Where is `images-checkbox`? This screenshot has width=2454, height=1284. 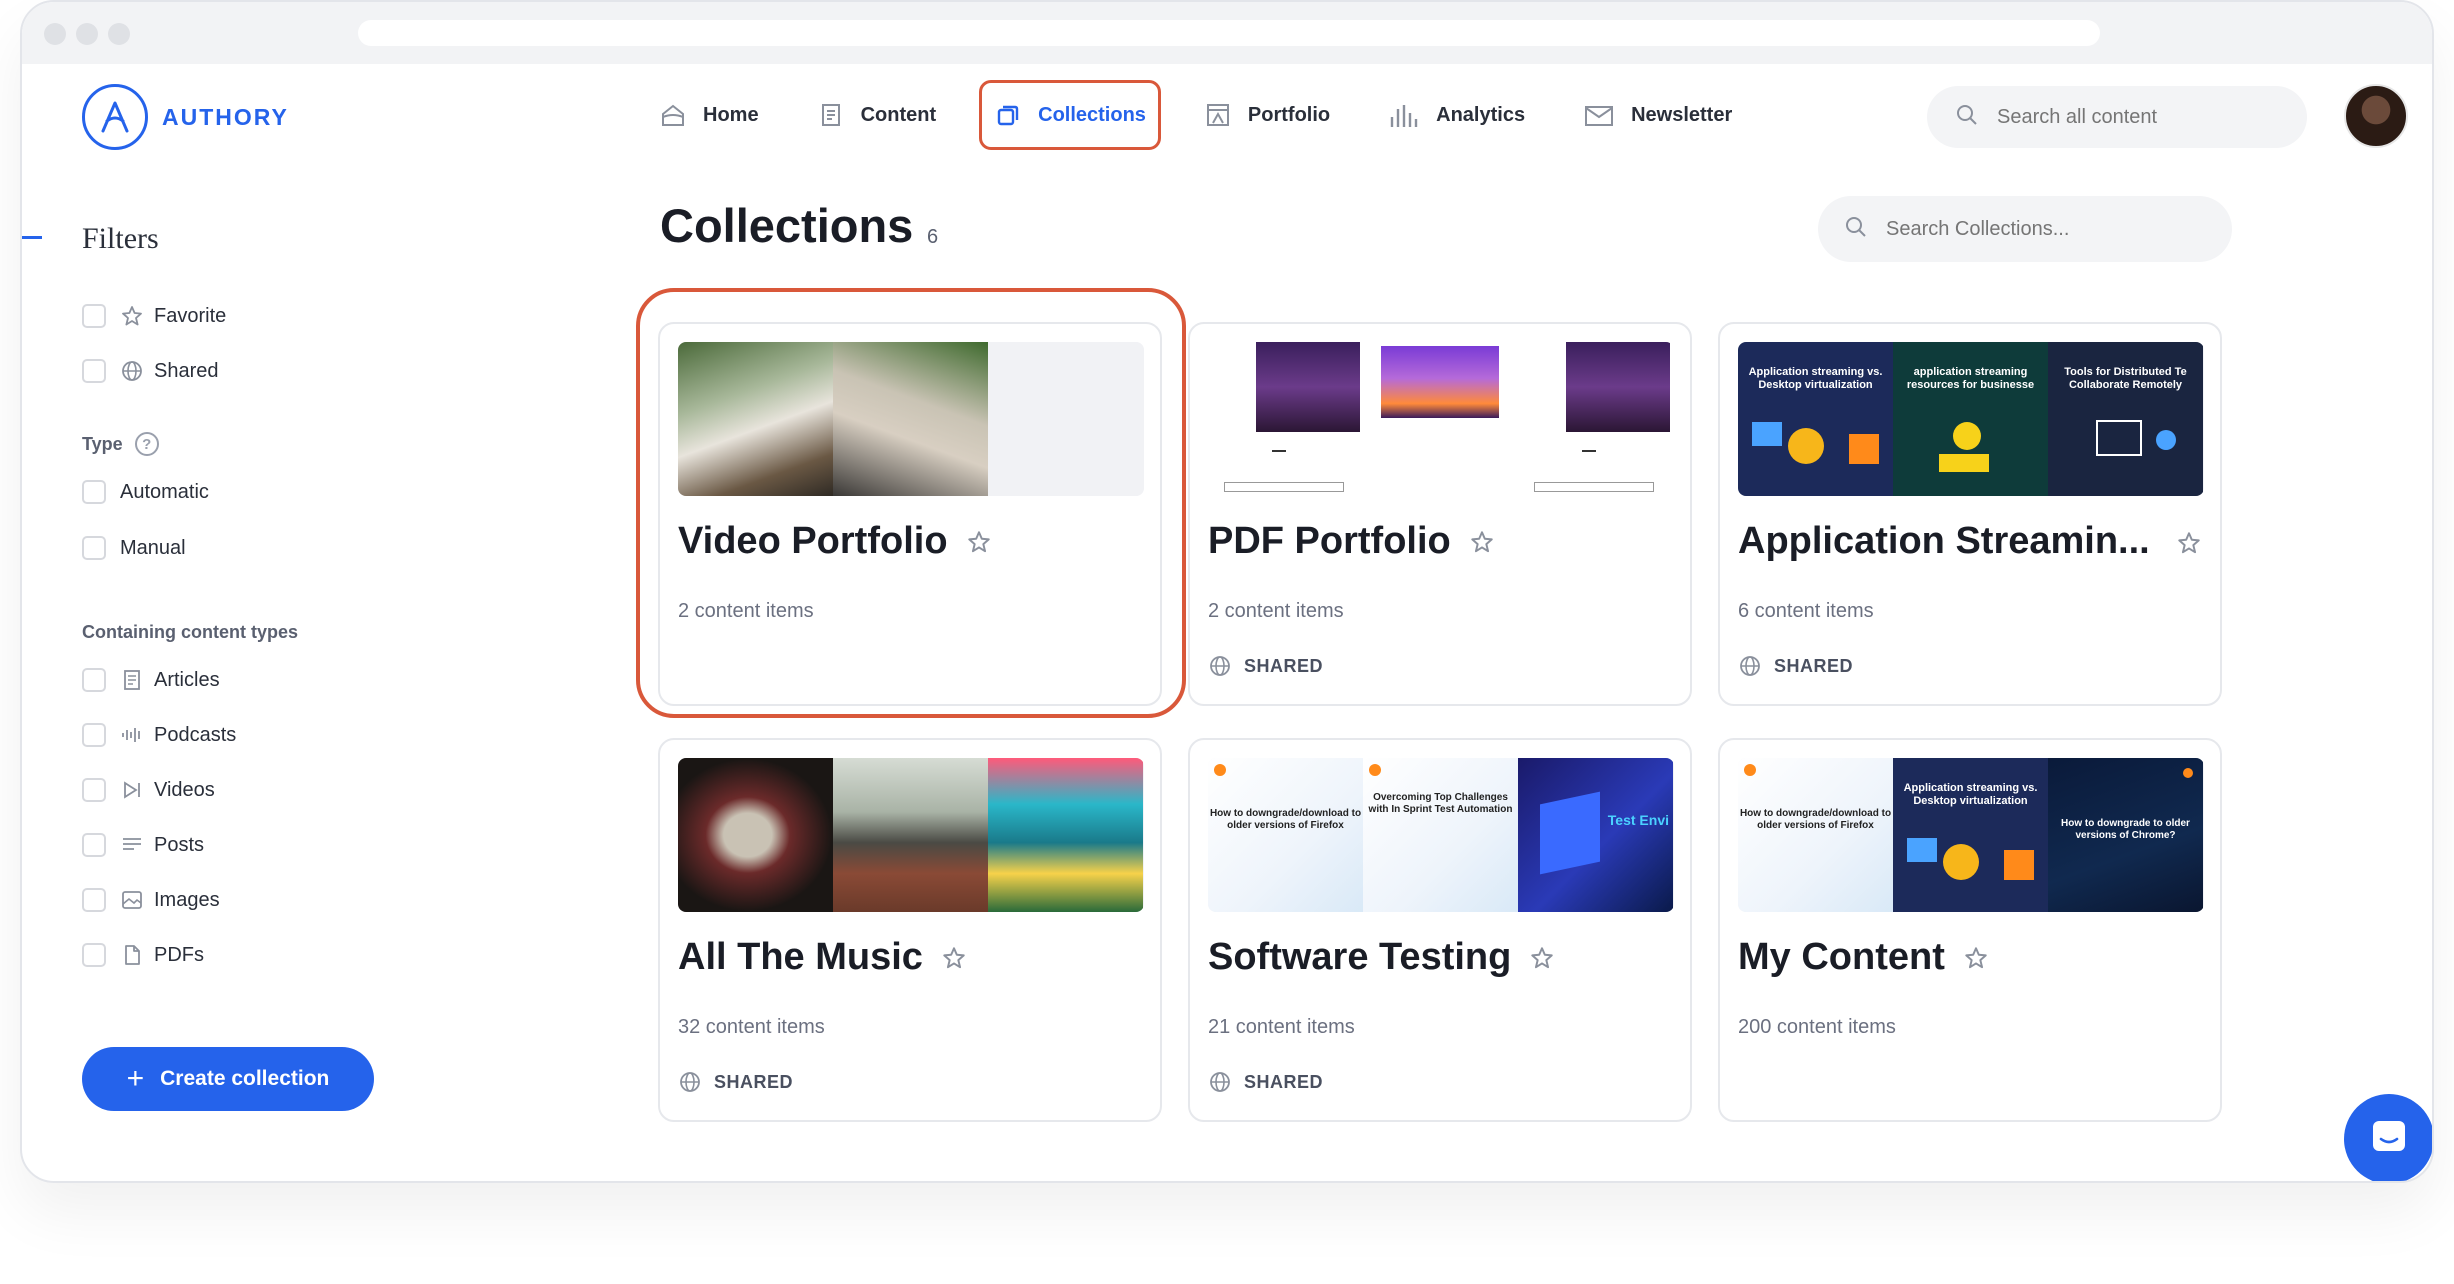
images-checkbox is located at coordinates (94, 900).